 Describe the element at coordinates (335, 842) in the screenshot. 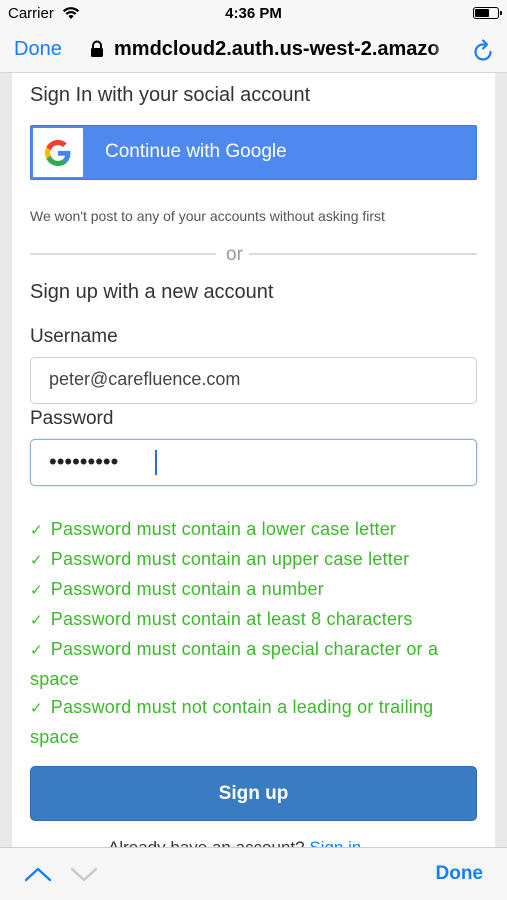

I see `sign-in-link: Sign in` at that location.